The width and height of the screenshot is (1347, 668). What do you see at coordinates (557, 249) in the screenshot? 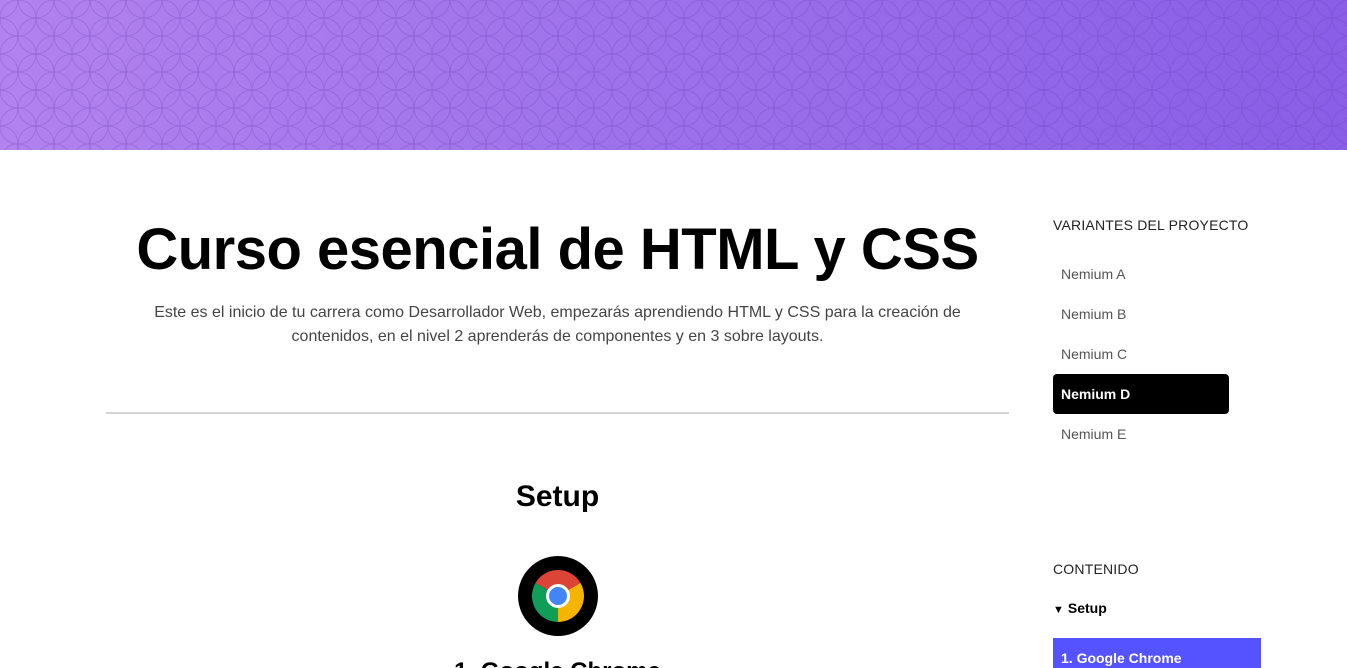
I see `page-title: Curso esencial de HTML y CSS` at bounding box center [557, 249].